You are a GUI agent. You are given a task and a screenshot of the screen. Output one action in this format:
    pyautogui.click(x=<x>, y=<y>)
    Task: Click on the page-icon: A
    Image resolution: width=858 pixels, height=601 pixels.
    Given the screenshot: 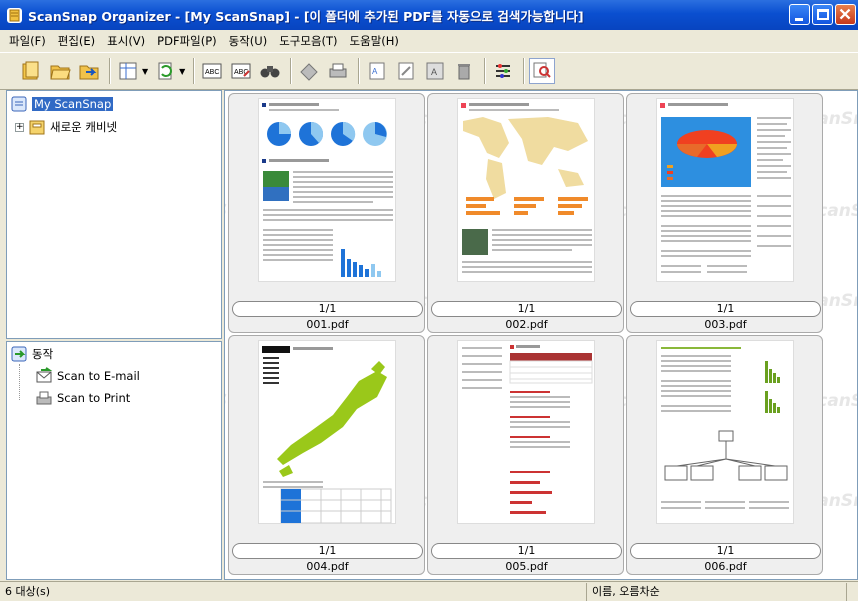 What is the action you would take?
    pyautogui.click(x=435, y=71)
    